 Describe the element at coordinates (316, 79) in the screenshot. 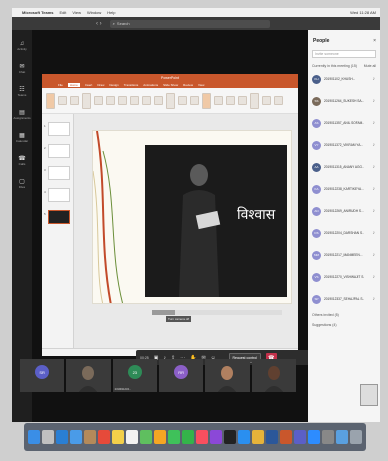

I see `avatar-initials: KH` at that location.